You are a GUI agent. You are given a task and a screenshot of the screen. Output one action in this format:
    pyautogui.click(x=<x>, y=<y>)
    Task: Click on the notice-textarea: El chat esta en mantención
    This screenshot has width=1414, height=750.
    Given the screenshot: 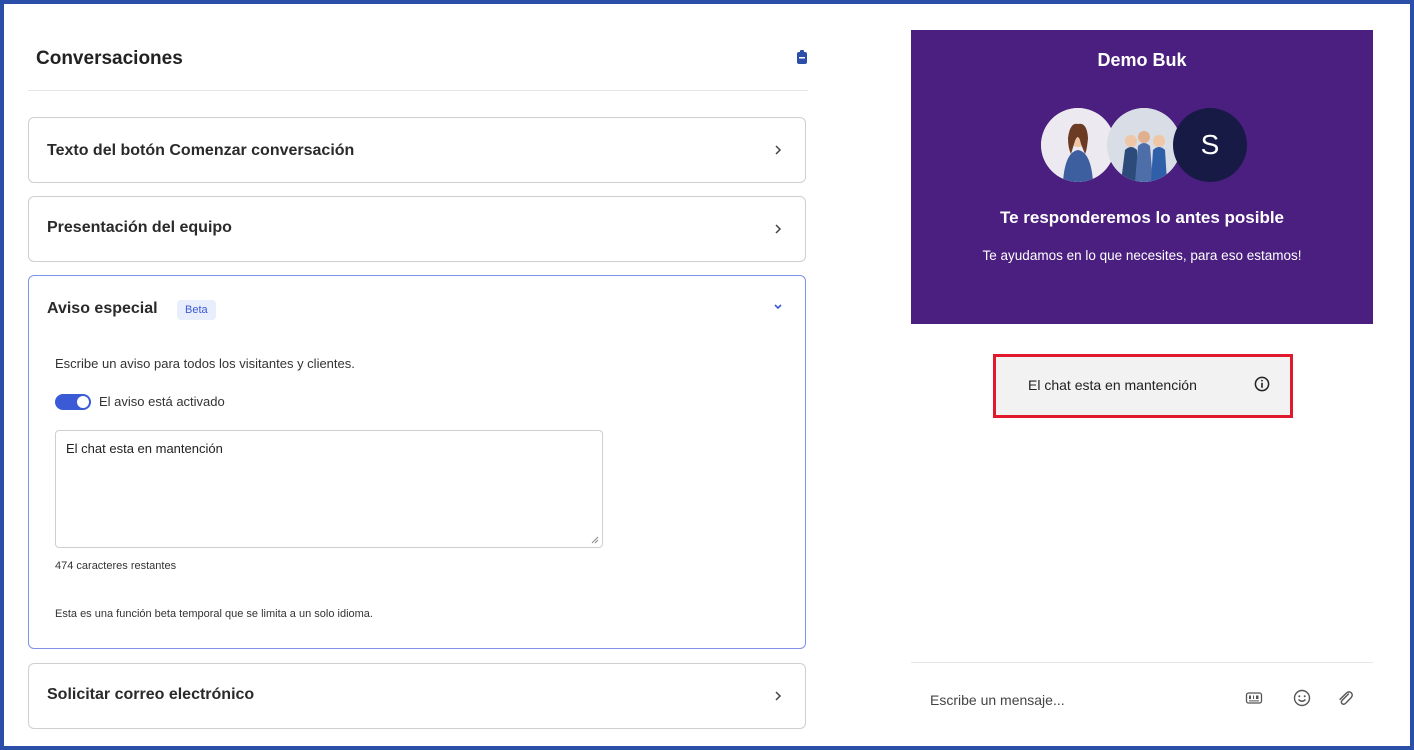 What is the action you would take?
    pyautogui.click(x=329, y=489)
    